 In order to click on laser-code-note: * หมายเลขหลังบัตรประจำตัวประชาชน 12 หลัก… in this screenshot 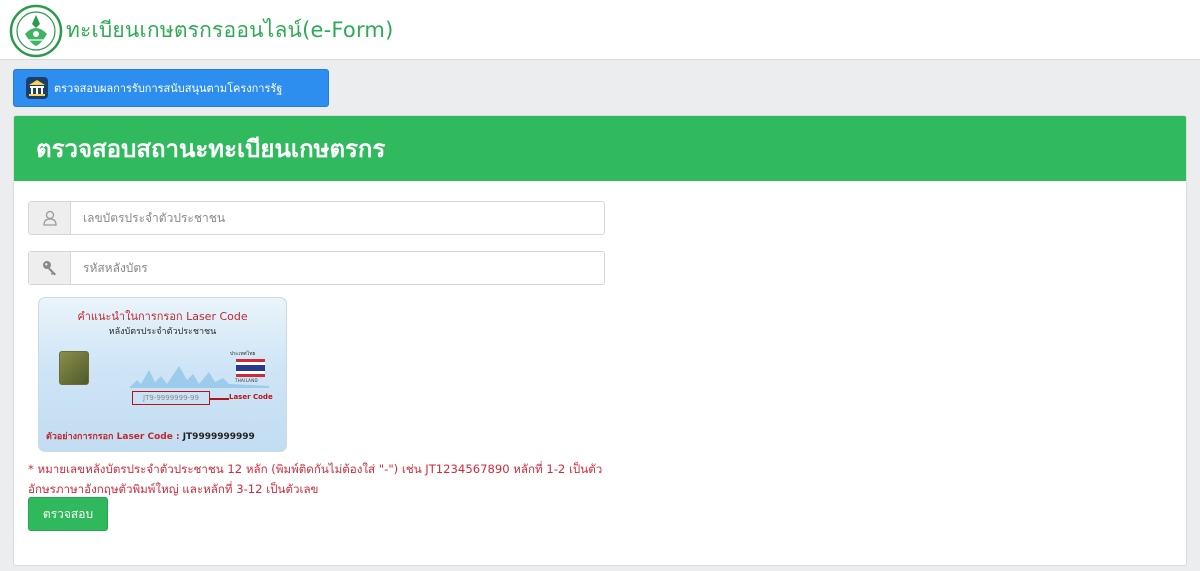, I will do `click(315, 479)`.